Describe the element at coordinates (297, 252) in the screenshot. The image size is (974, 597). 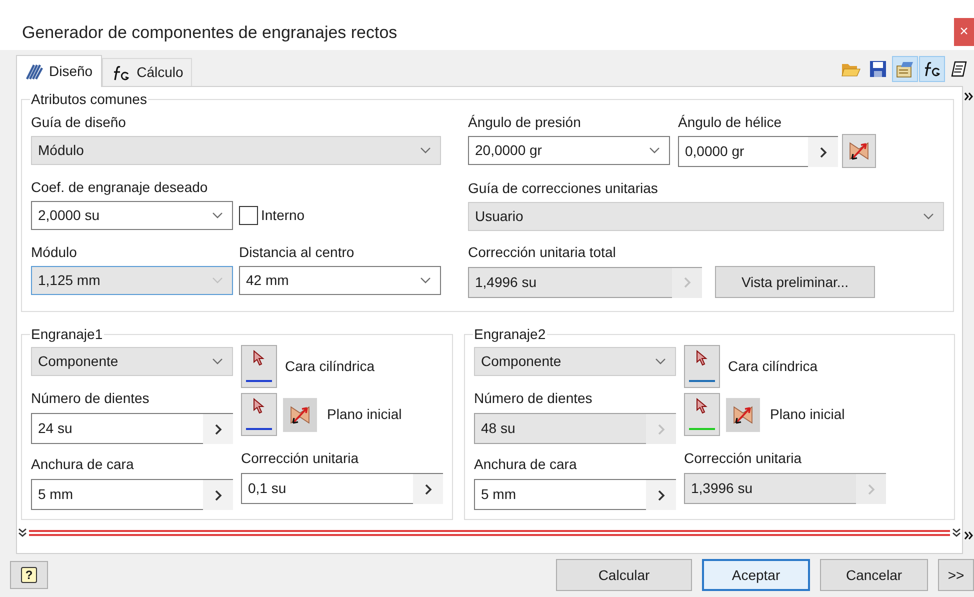
I see `field-label: Distancia al centro` at that location.